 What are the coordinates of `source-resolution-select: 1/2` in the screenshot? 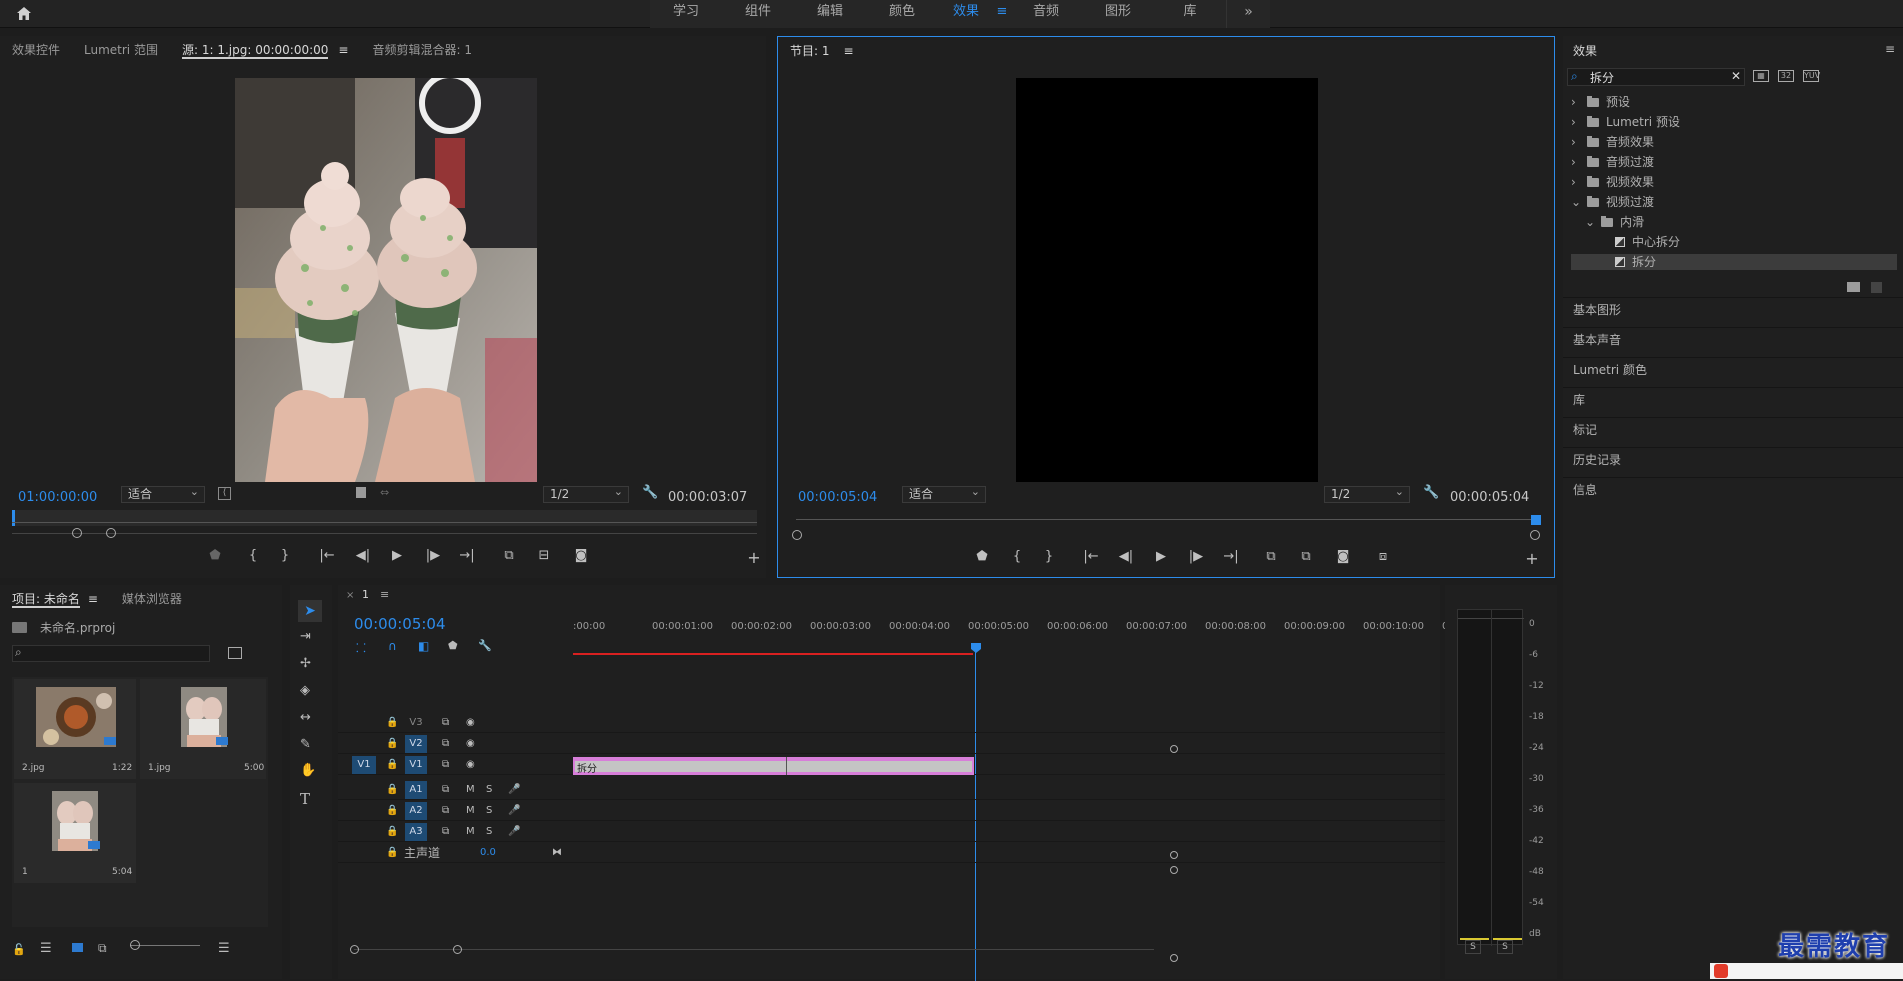 It's located at (586, 493).